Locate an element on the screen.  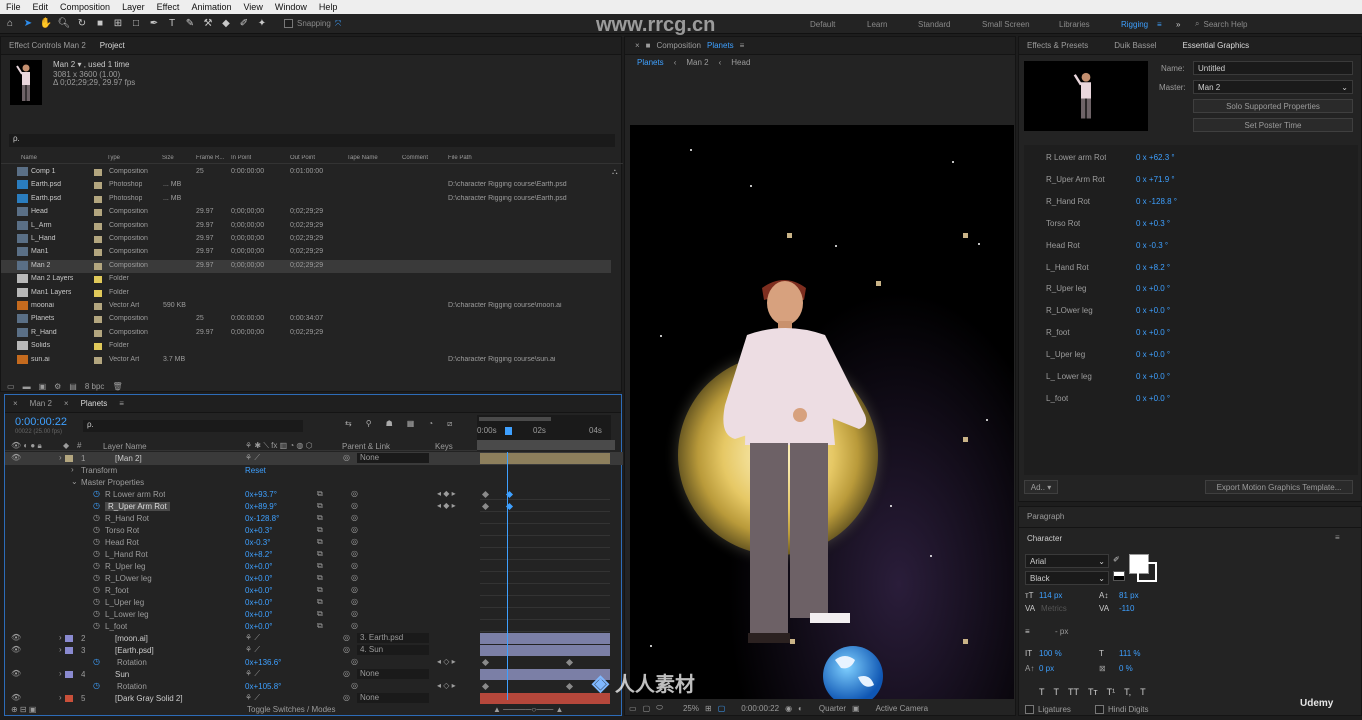
expand-arrow-icon: › is located at coordinates (60, 649).